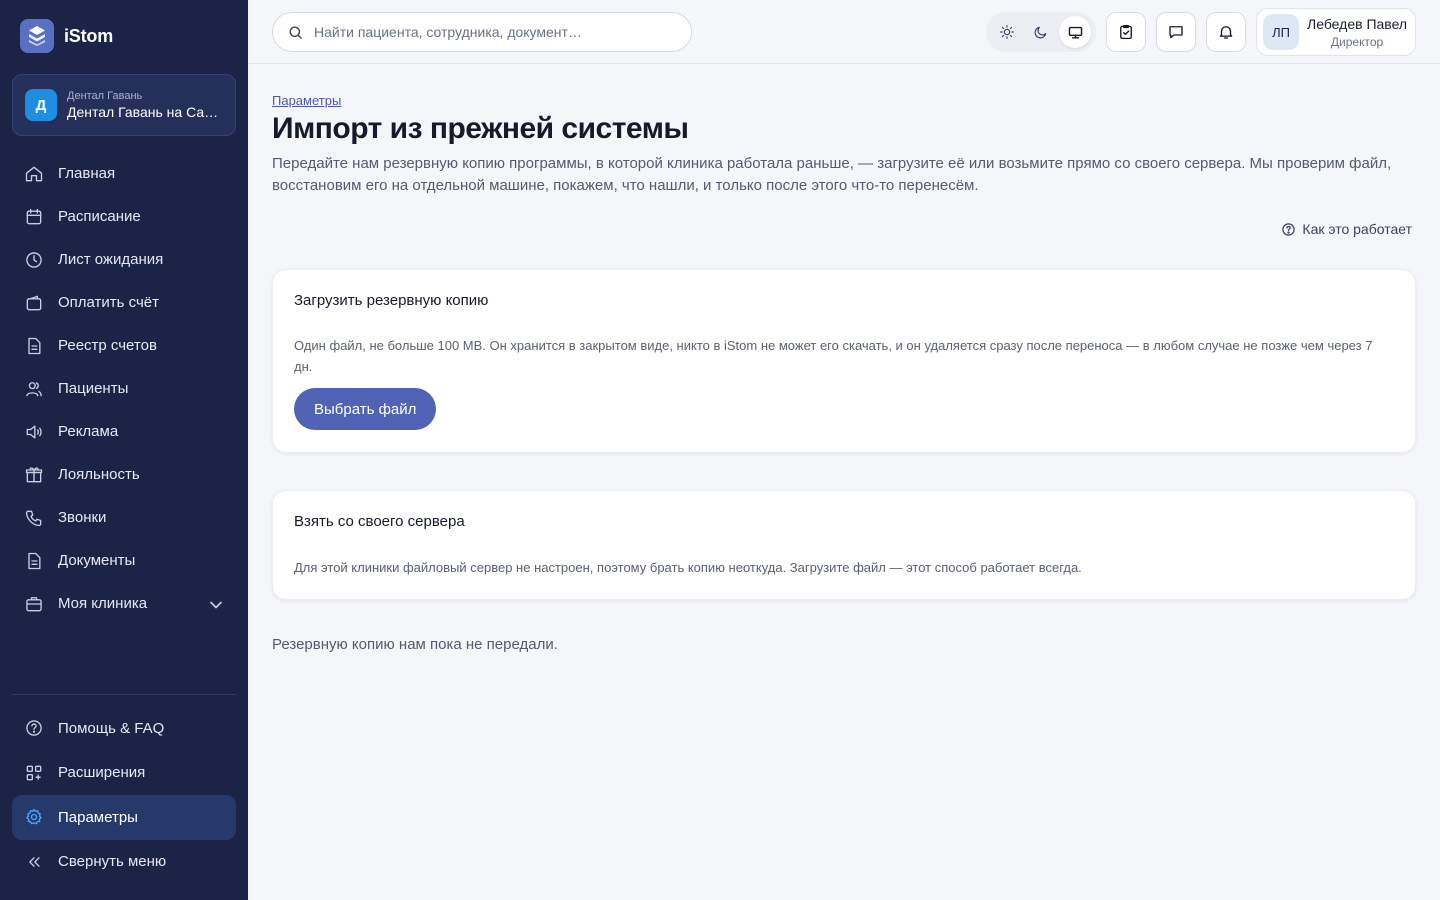 Image resolution: width=1440 pixels, height=900 pixels. I want to click on chat-icon, so click(1176, 32).